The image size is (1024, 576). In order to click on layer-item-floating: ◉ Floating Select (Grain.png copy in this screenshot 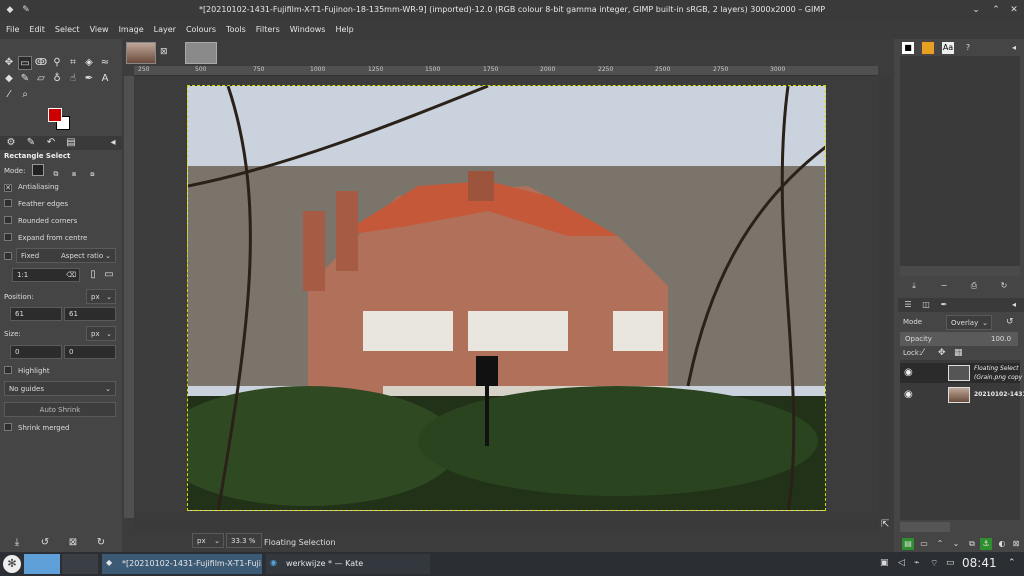, I will do `click(961, 373)`.